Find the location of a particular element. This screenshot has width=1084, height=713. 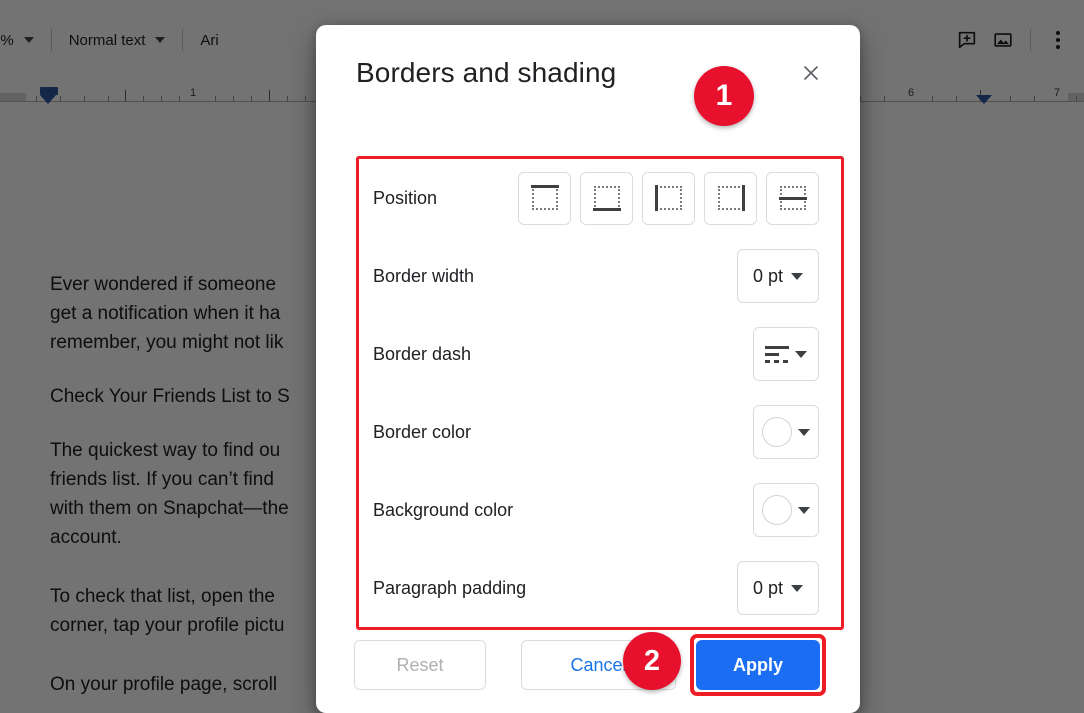

border-top-icon is located at coordinates (544, 197).